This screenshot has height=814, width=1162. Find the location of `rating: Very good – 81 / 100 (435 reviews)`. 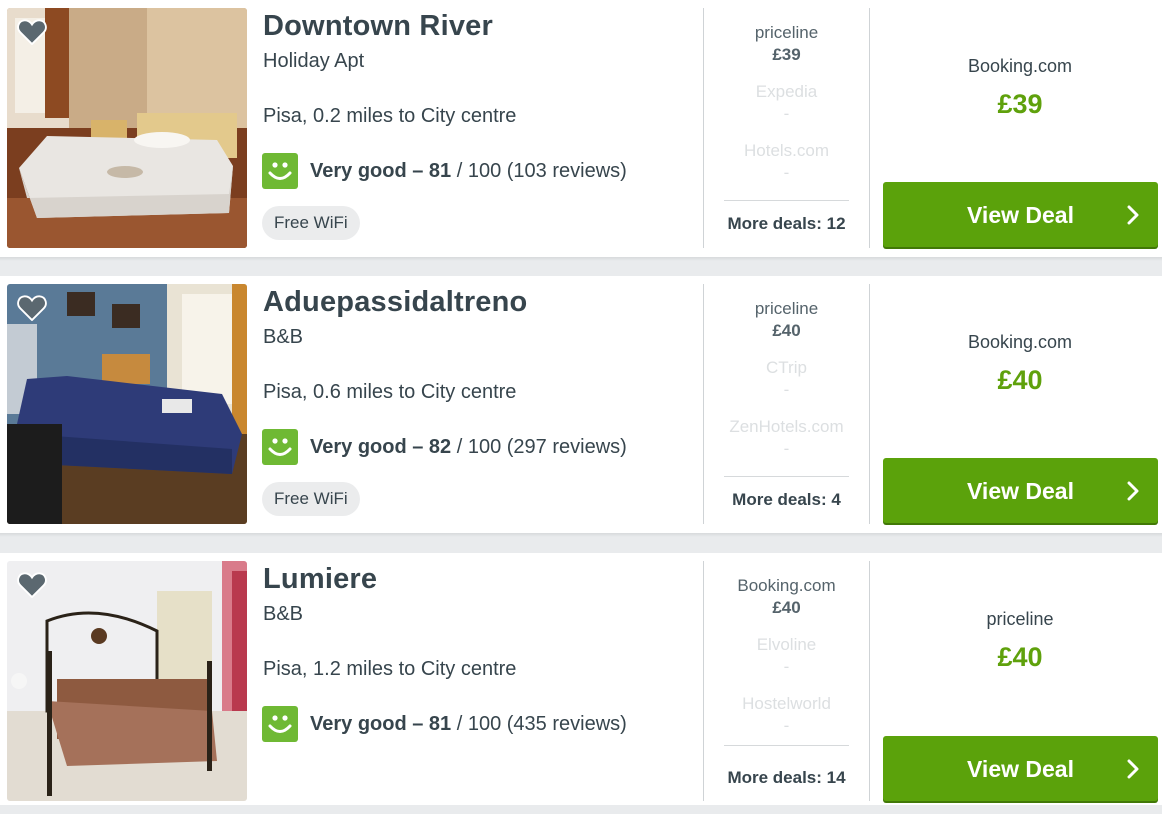

rating: Very good – 81 / 100 (435 reviews) is located at coordinates (444, 724).